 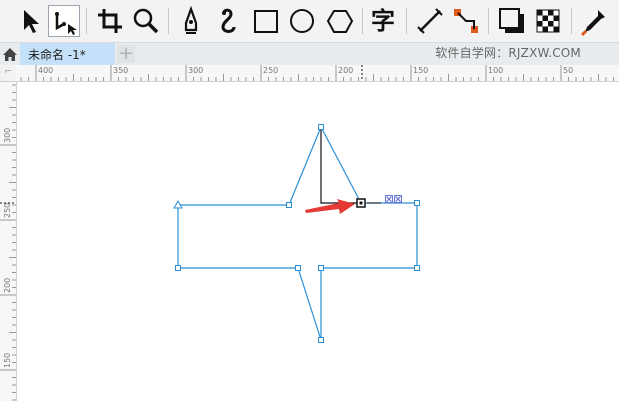 What do you see at coordinates (512, 21) in the screenshot?
I see `drop-shadow-tool-icon` at bounding box center [512, 21].